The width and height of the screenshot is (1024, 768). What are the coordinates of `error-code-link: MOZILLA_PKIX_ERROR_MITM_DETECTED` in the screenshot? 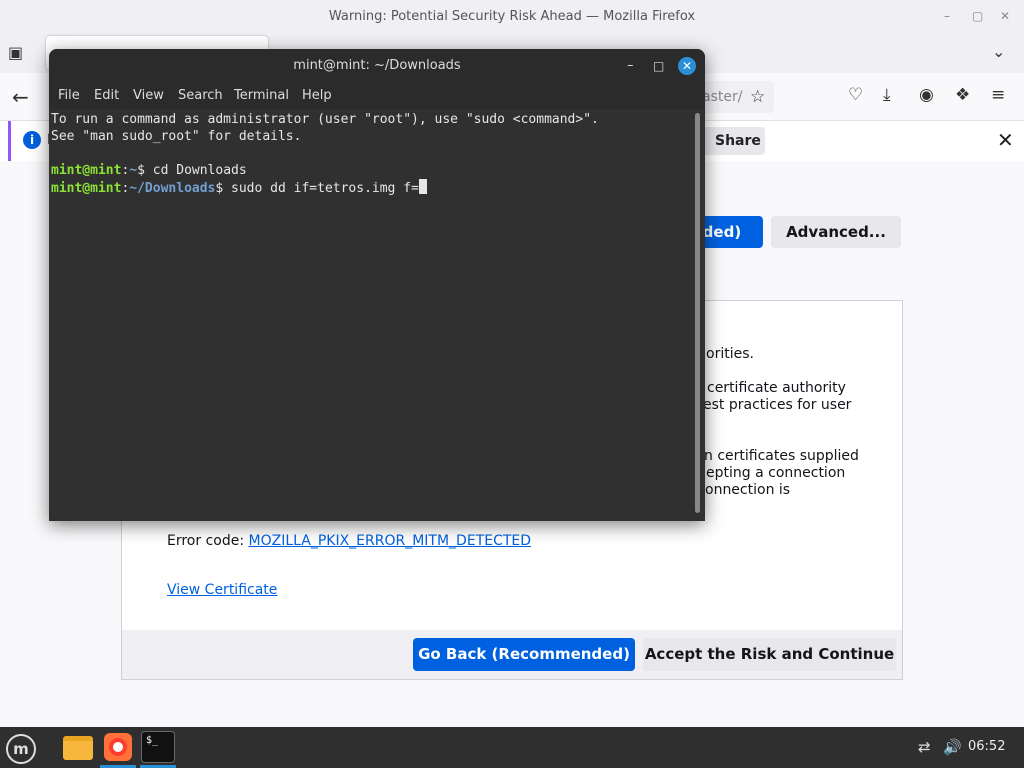 It's located at (390, 541).